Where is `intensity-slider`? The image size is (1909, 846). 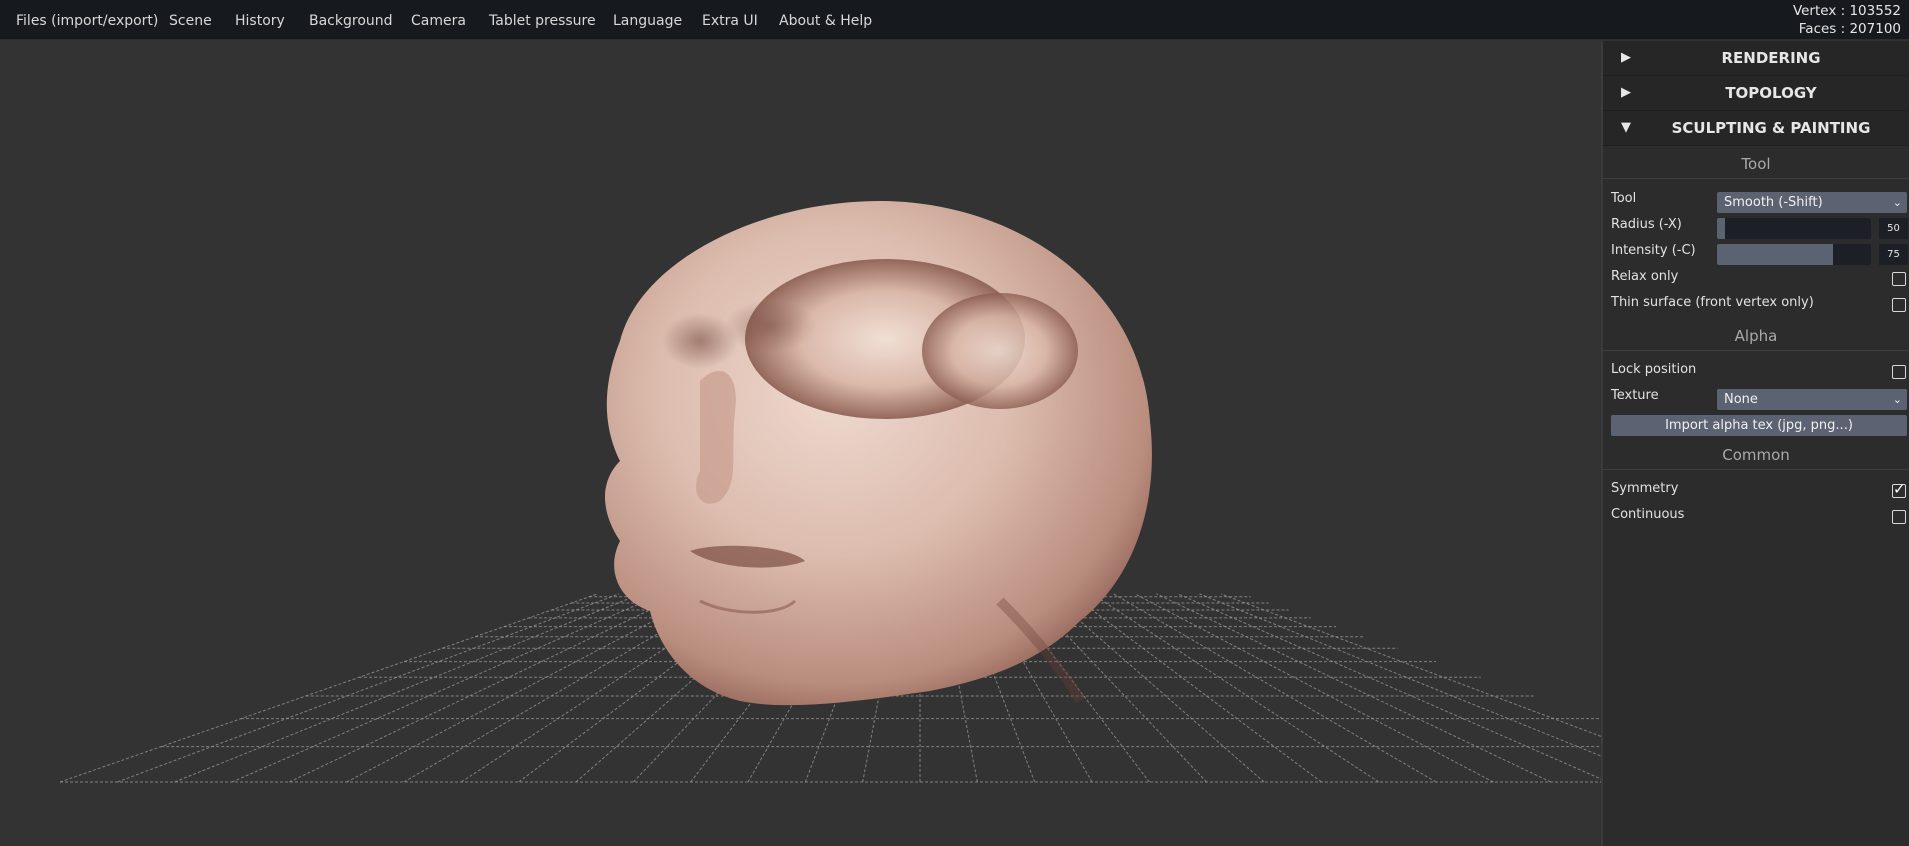 intensity-slider is located at coordinates (1794, 254).